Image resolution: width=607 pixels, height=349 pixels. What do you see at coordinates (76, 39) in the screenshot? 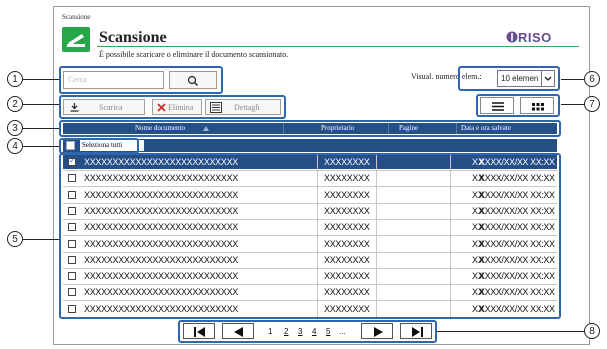
I see `scanner-icon` at bounding box center [76, 39].